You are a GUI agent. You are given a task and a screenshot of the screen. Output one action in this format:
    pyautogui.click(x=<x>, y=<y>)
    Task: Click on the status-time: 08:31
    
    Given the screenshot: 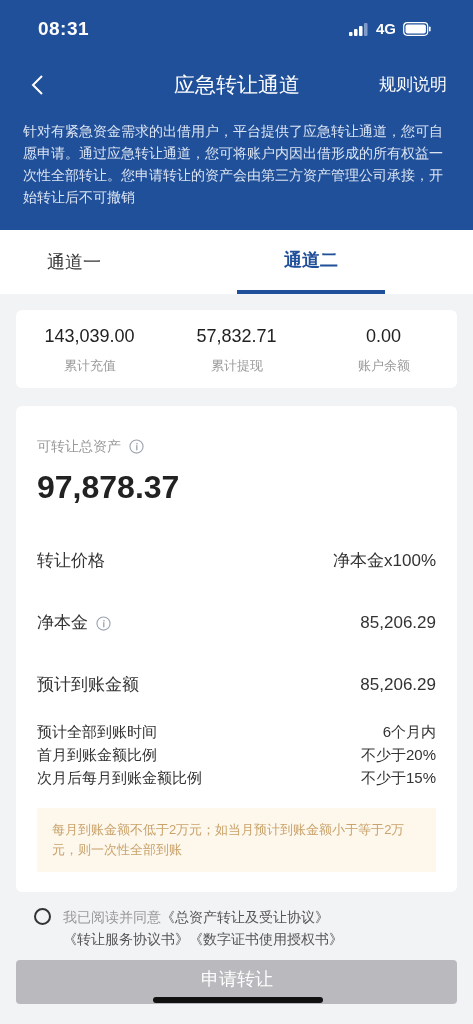 What is the action you would take?
    pyautogui.click(x=63, y=28)
    